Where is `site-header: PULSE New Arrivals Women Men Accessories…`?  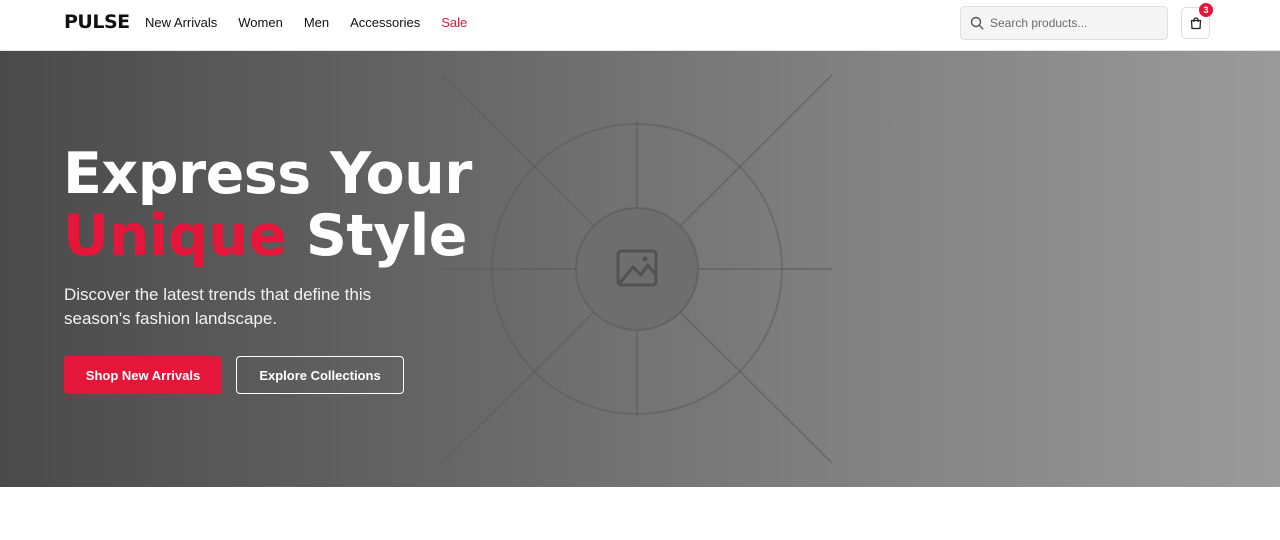
site-header: PULSE New Arrivals Women Men Accessories… is located at coordinates (640, 25).